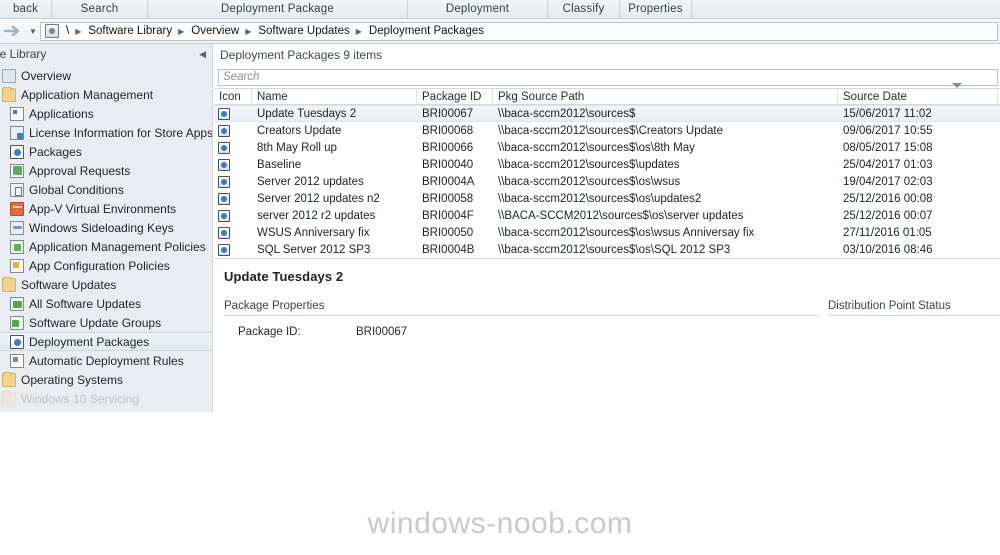  What do you see at coordinates (17, 227) in the screenshot?
I see `sideloading-keys-icon` at bounding box center [17, 227].